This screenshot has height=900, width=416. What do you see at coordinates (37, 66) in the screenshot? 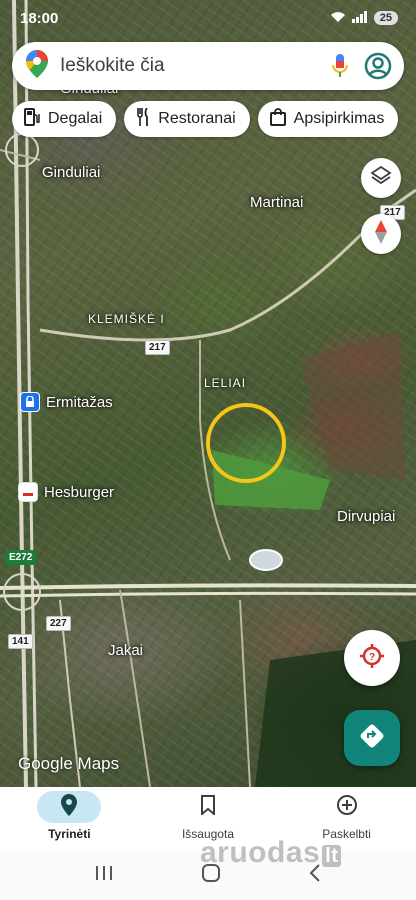
I see `google-maps-pin-icon` at bounding box center [37, 66].